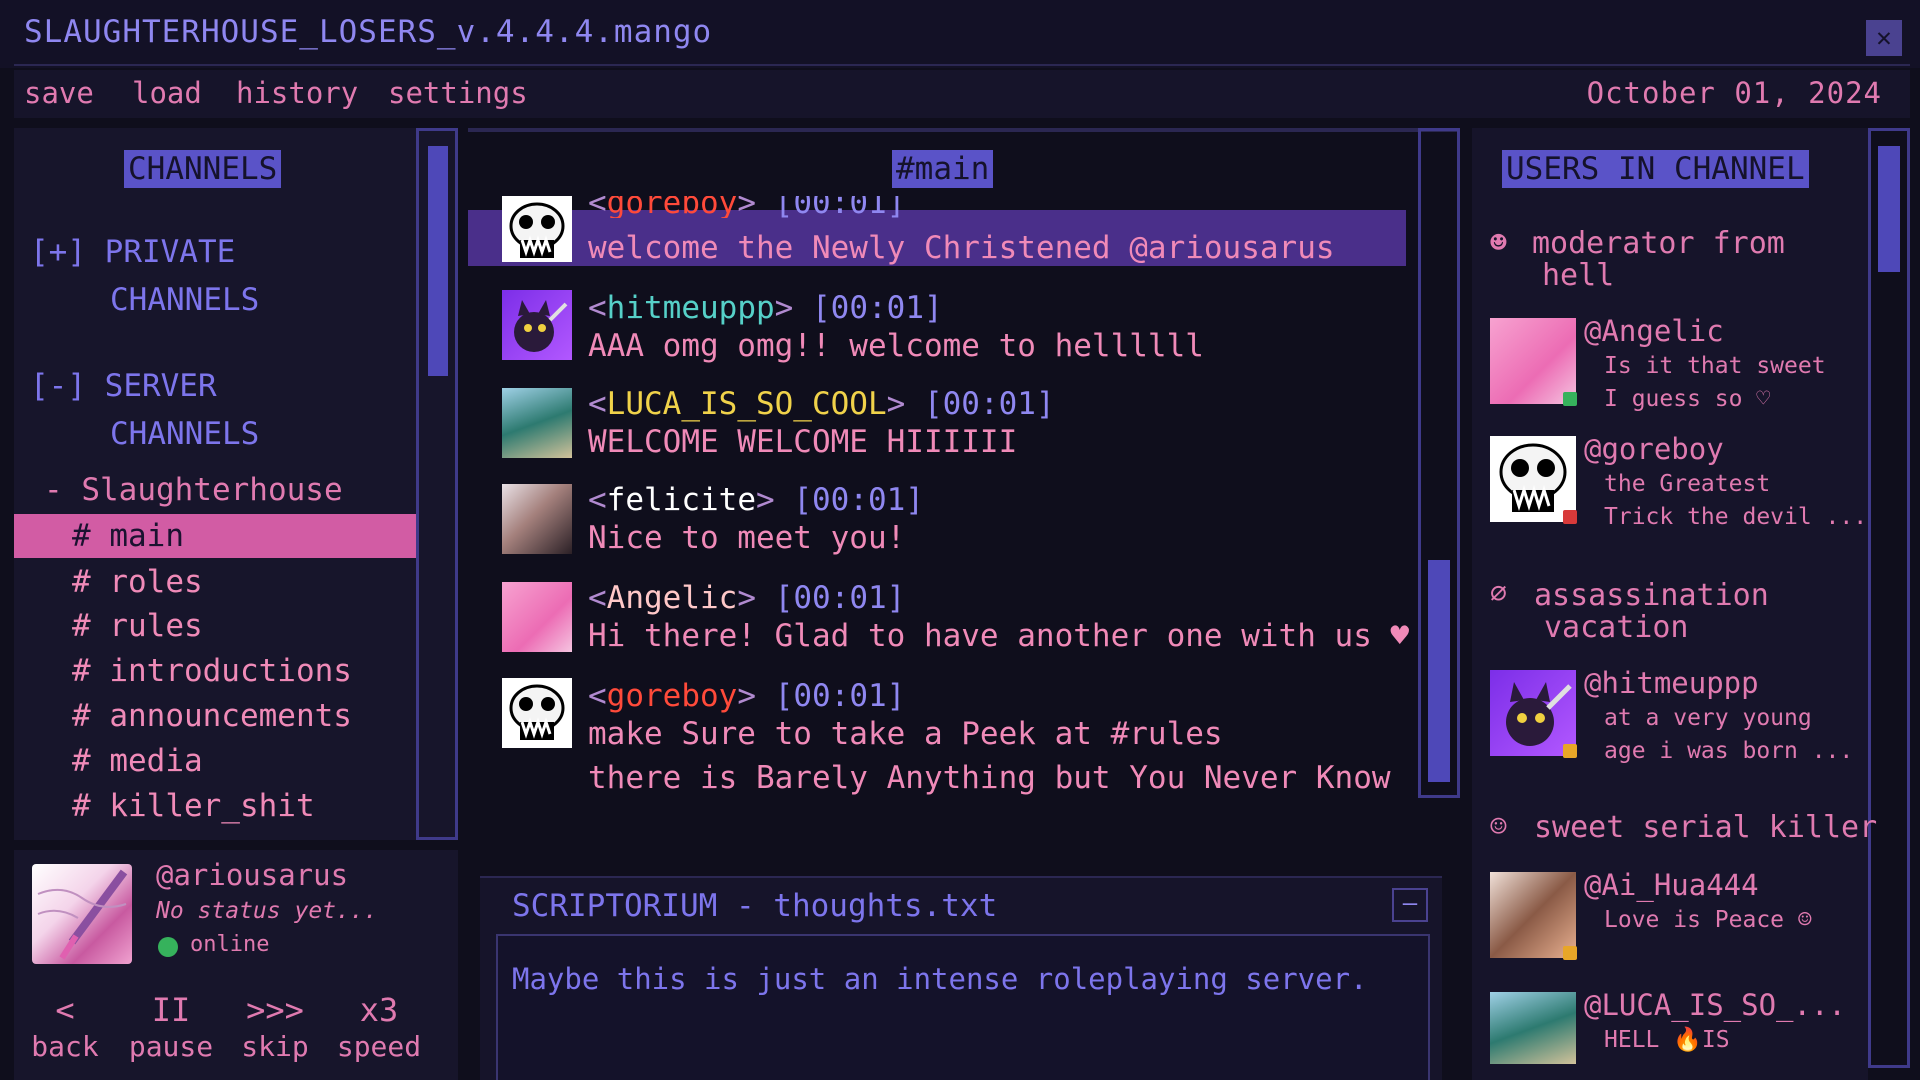 This screenshot has height=1080, width=1920. I want to click on channel-item-rules: # rules, so click(215, 626).